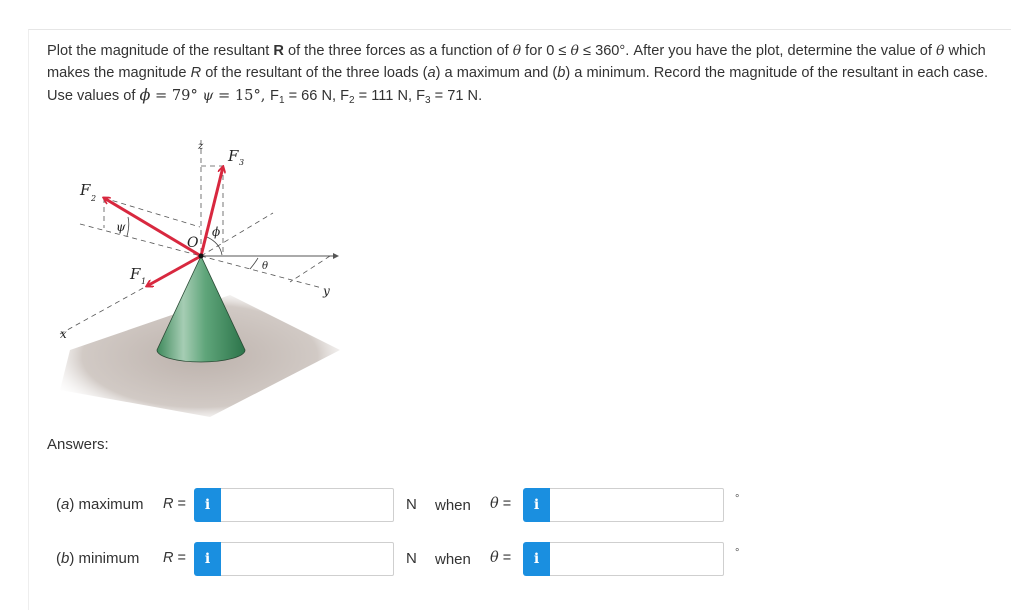 Image resolution: width=1031 pixels, height=610 pixels. I want to click on problem-text: ) a maximum and (, so click(496, 72).